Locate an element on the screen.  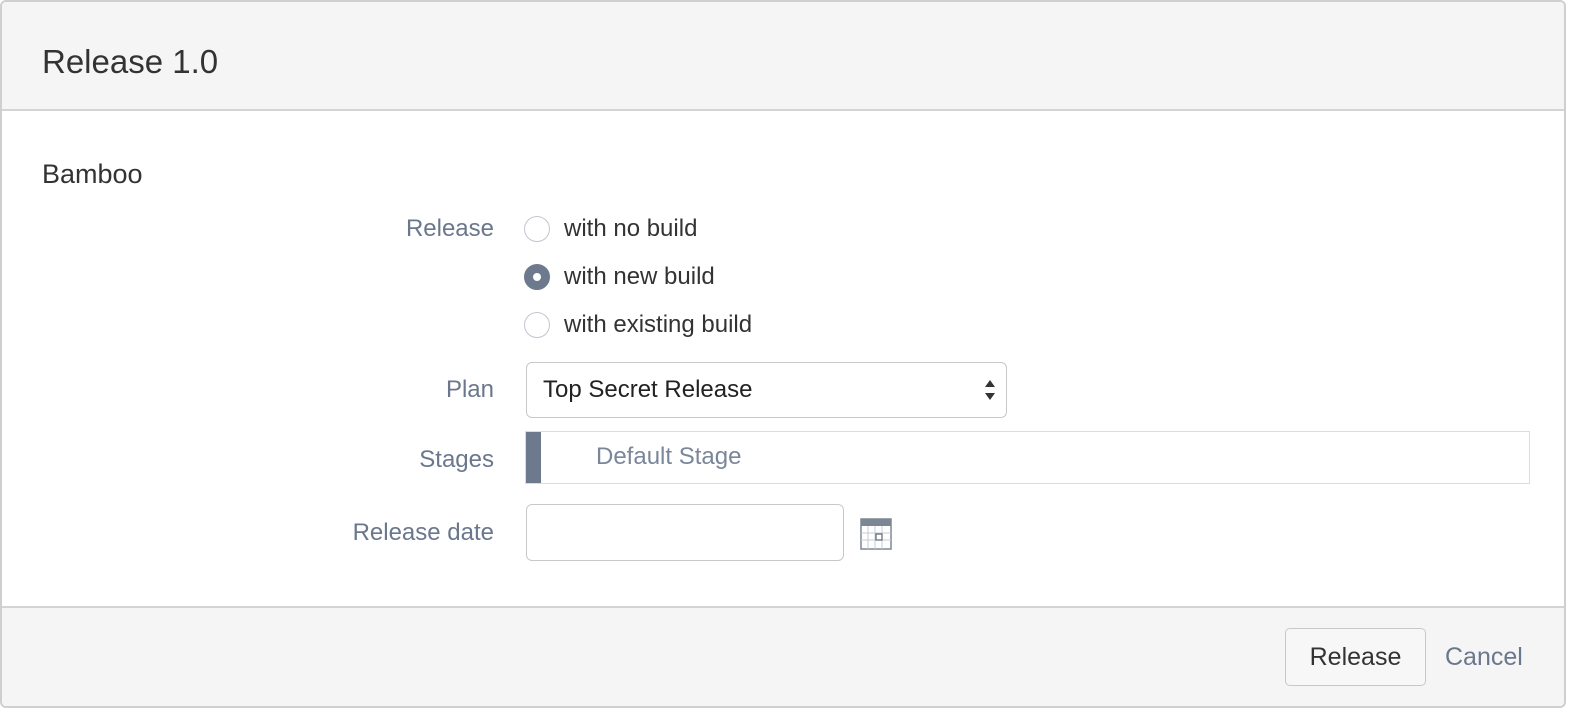
section-title: Bamboo is located at coordinates (92, 174).